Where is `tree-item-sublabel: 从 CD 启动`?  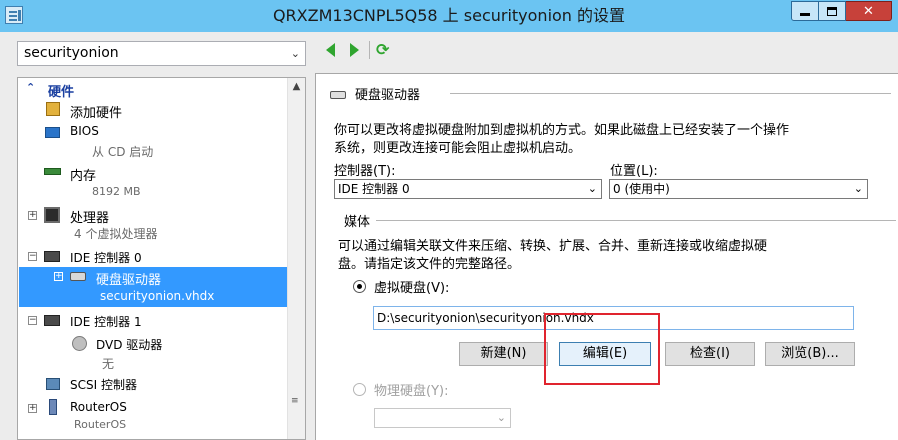
tree-item-sublabel: 从 CD 启动 is located at coordinates (123, 152).